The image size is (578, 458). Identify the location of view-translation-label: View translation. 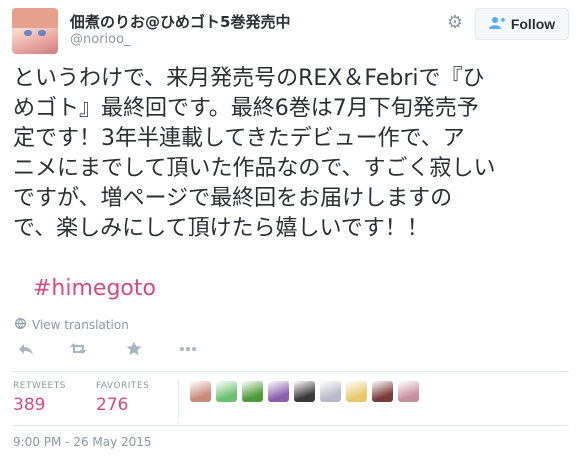
(80, 325).